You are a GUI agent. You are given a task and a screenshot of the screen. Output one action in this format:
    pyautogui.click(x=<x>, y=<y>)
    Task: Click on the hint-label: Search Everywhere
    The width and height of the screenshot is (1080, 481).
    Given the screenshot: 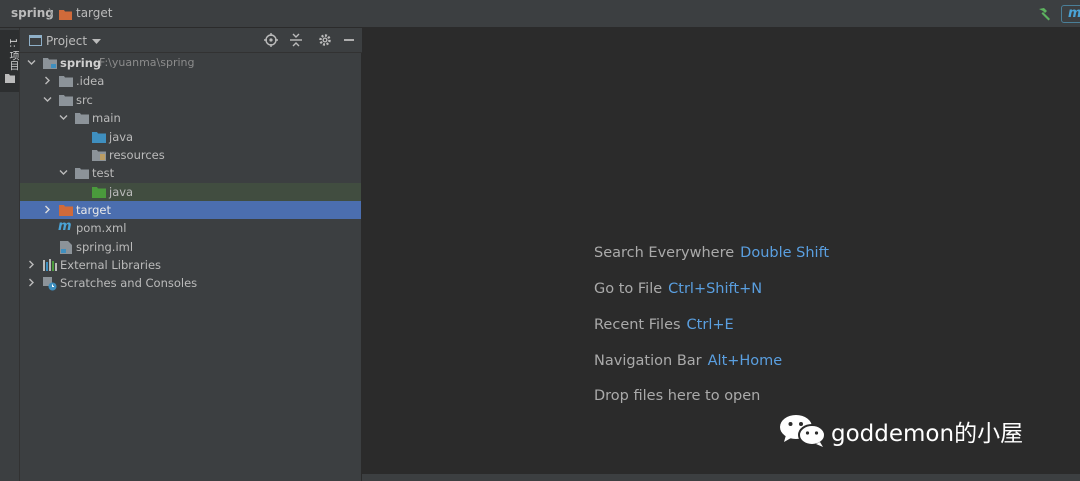 What is the action you would take?
    pyautogui.click(x=664, y=253)
    